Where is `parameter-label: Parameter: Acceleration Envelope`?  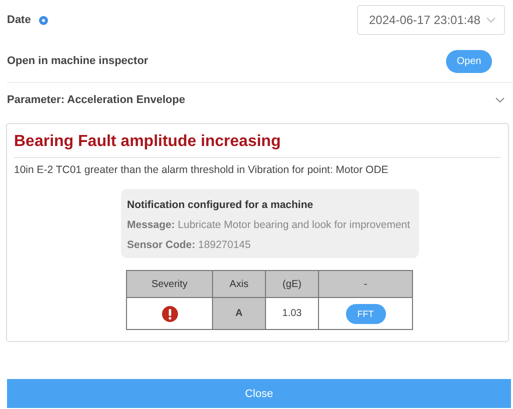
parameter-label: Parameter: Acceleration Envelope is located at coordinates (96, 100).